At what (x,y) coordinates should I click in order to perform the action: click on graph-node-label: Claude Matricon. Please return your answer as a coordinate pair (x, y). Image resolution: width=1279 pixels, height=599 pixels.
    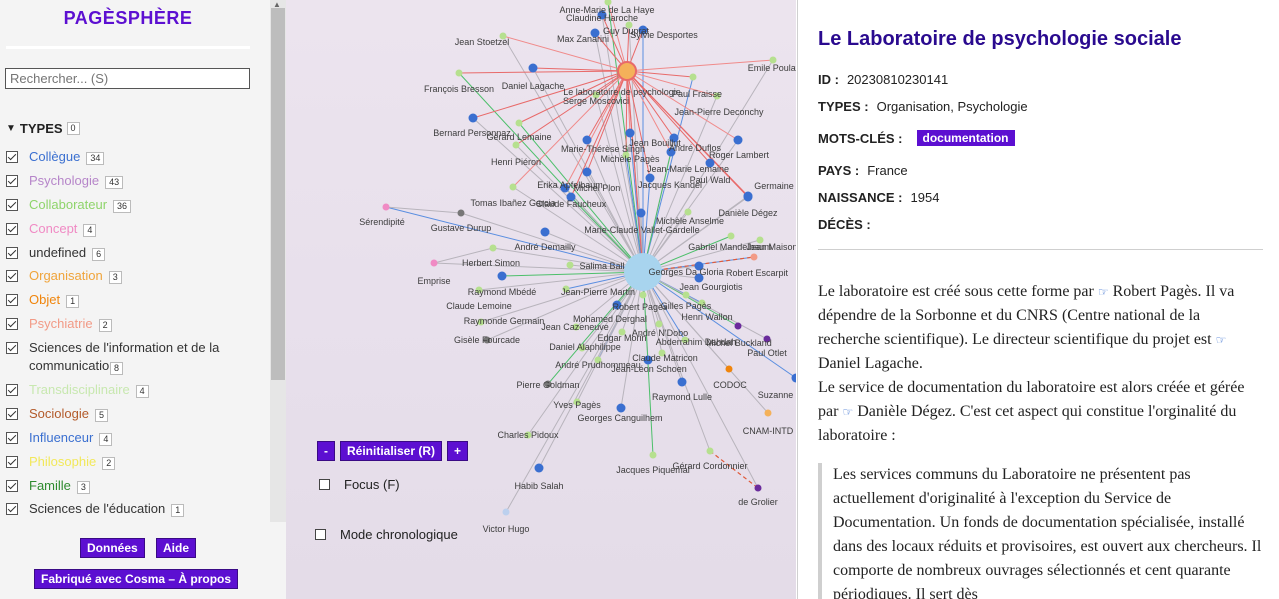
    Looking at the image, I should click on (665, 358).